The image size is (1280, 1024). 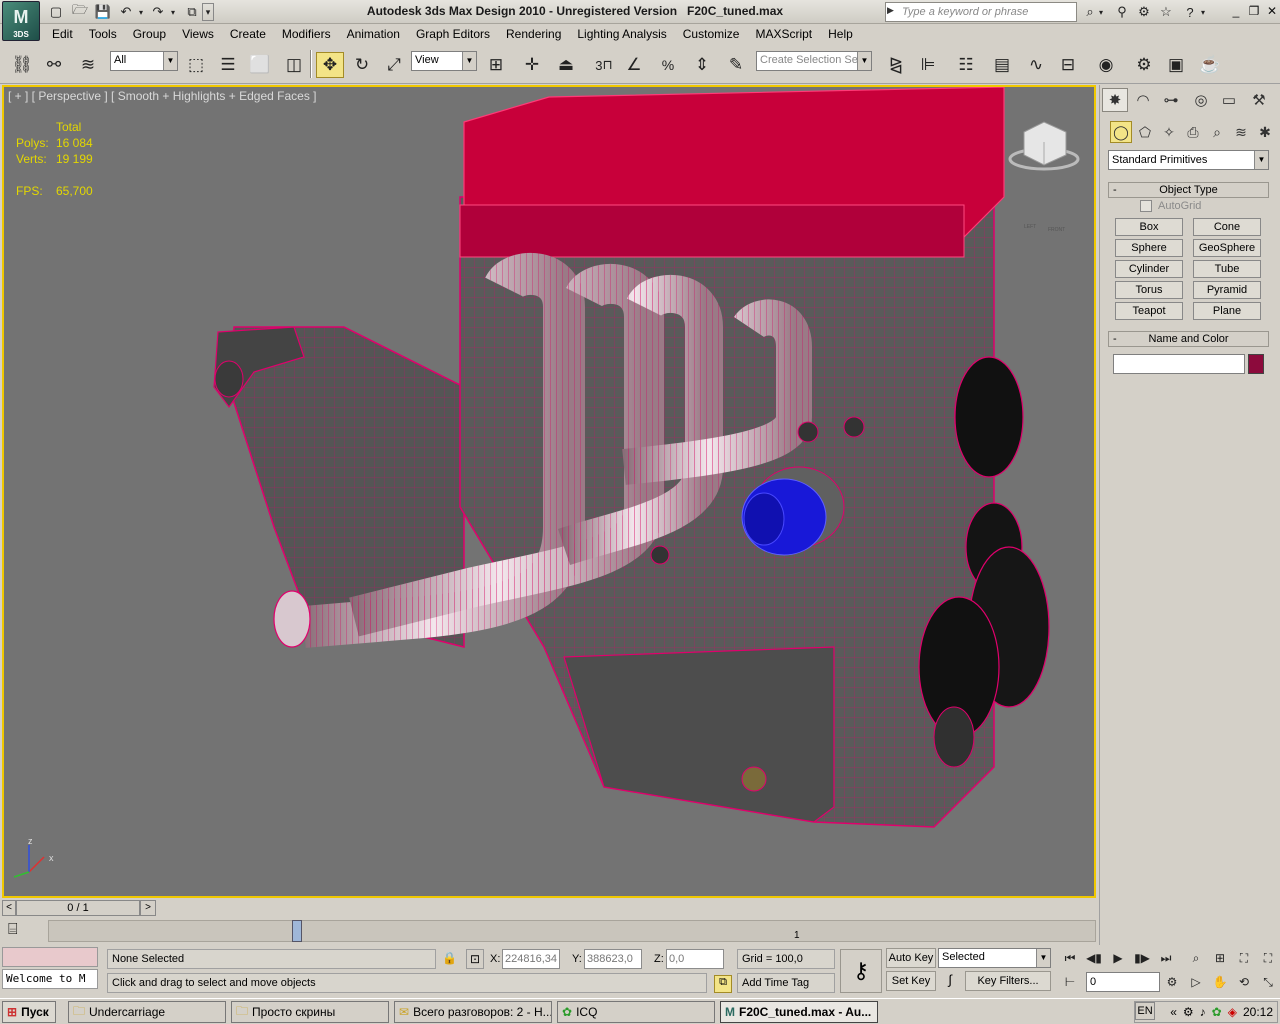 I want to click on edit-named-selection-icon: ✎, so click(x=736, y=65).